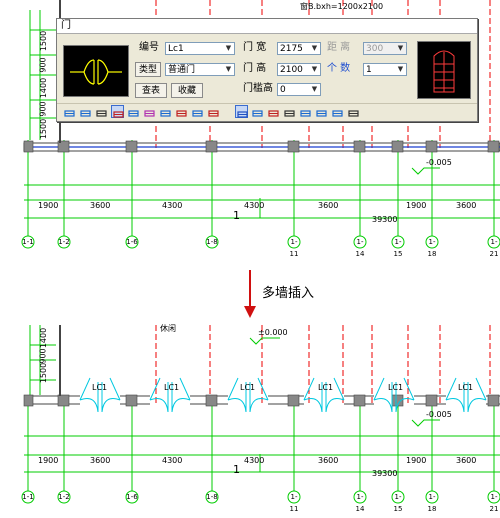 The width and height of the screenshot is (500, 518). Describe the element at coordinates (44, 88) in the screenshot. I see `left-dim: 1400` at that location.